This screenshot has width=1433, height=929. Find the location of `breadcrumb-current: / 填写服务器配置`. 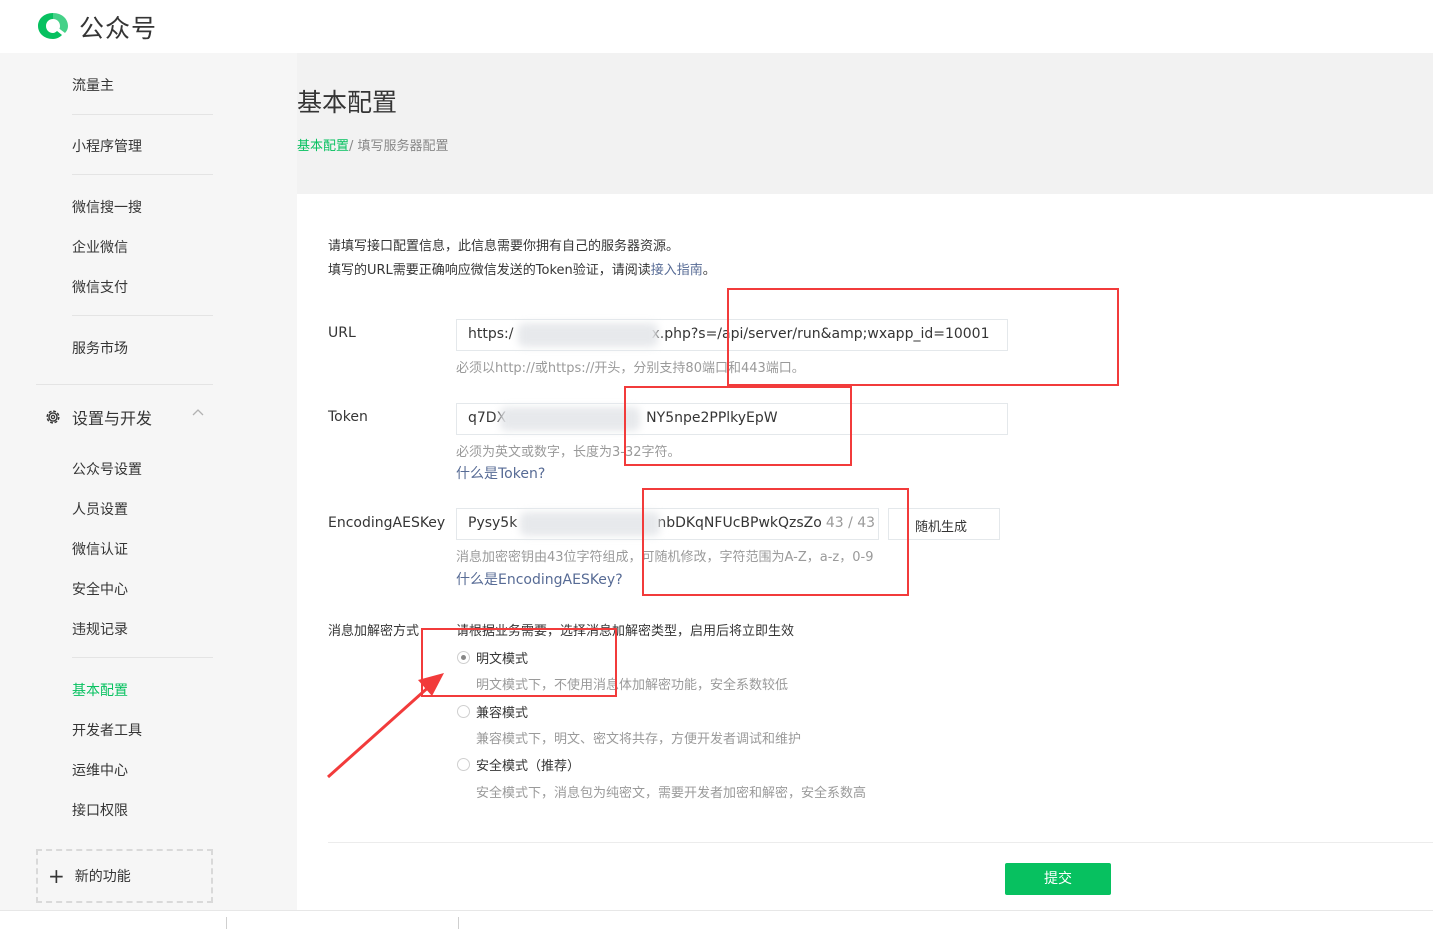

breadcrumb-current: / 填写服务器配置 is located at coordinates (399, 146).